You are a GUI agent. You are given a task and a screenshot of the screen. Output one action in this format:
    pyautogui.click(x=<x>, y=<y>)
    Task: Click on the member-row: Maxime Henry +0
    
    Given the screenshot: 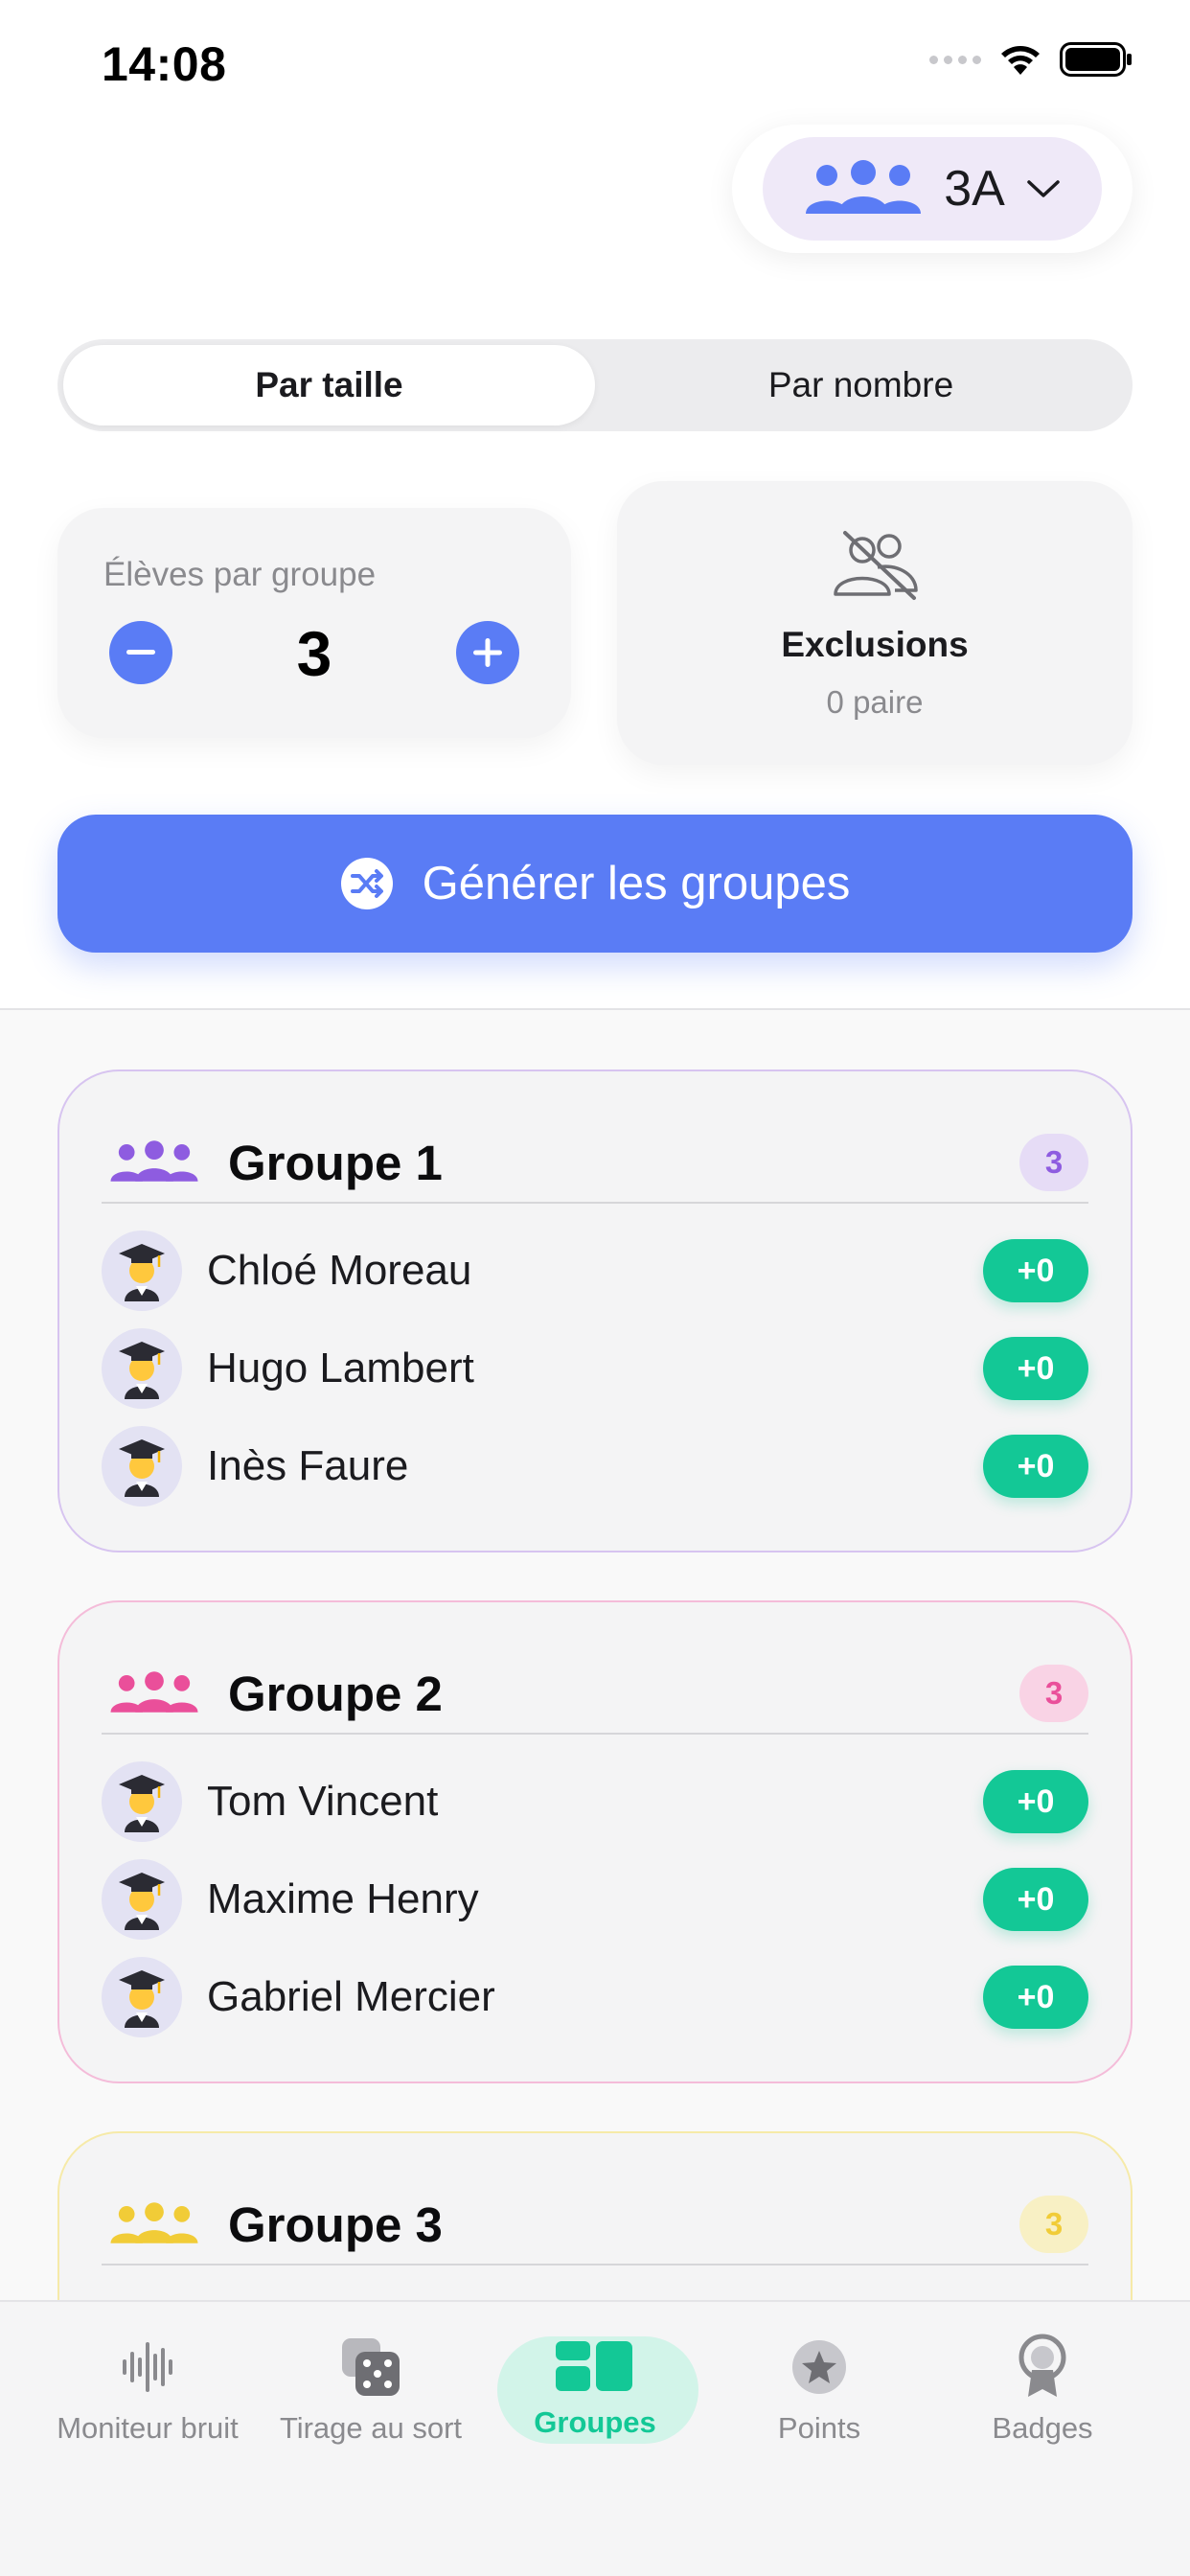 What is the action you would take?
    pyautogui.click(x=595, y=1899)
    